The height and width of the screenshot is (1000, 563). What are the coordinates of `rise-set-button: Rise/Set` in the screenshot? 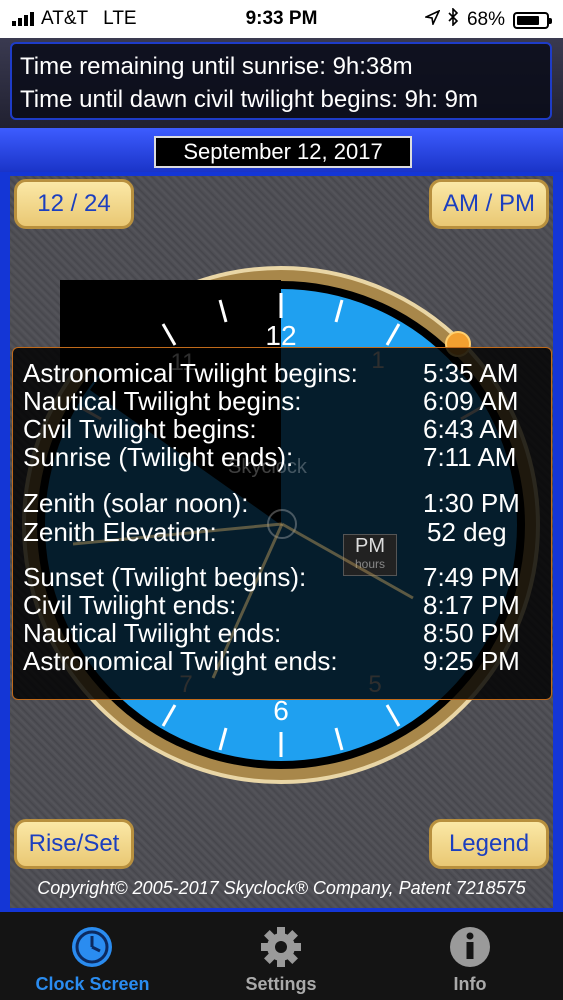 It's located at (74, 844).